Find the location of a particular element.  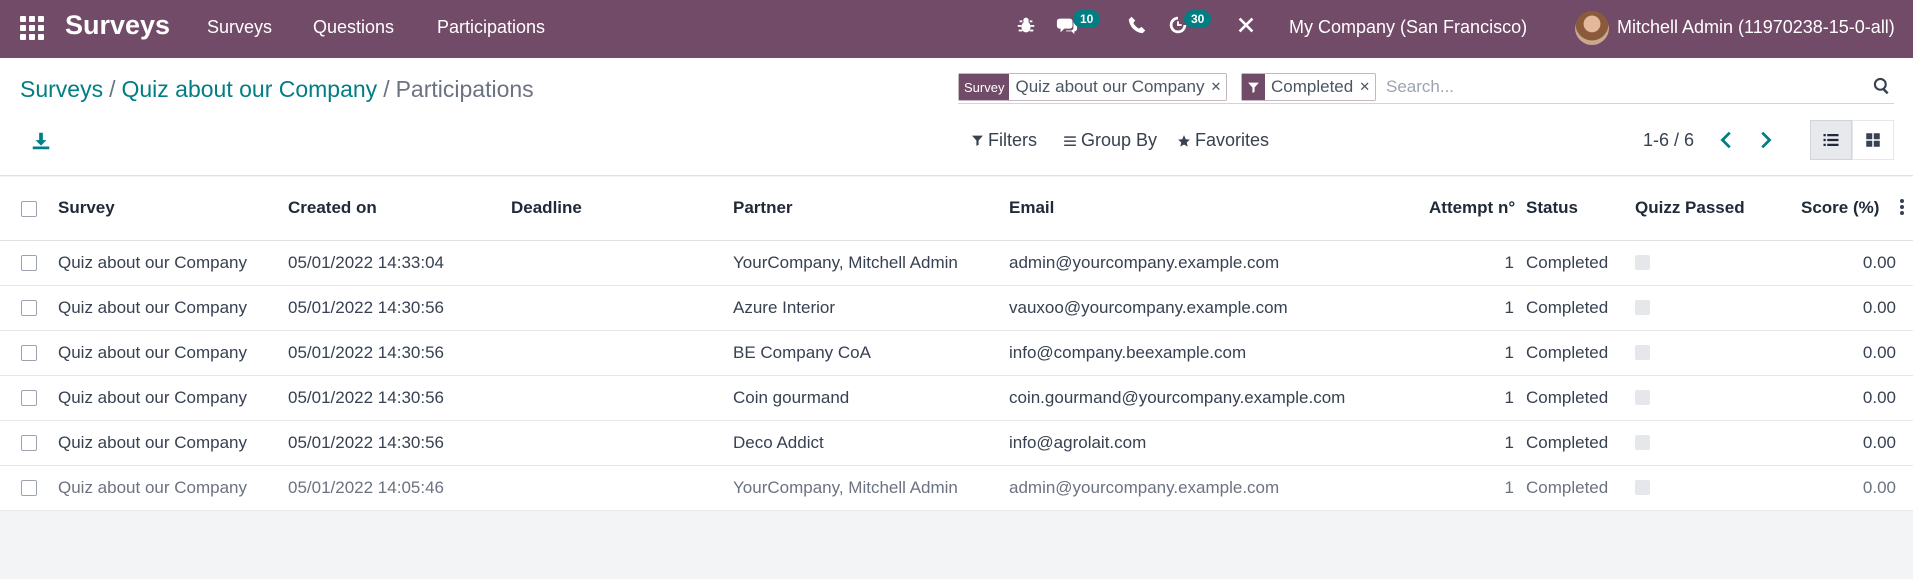

facet-label: Survey is located at coordinates (984, 87).